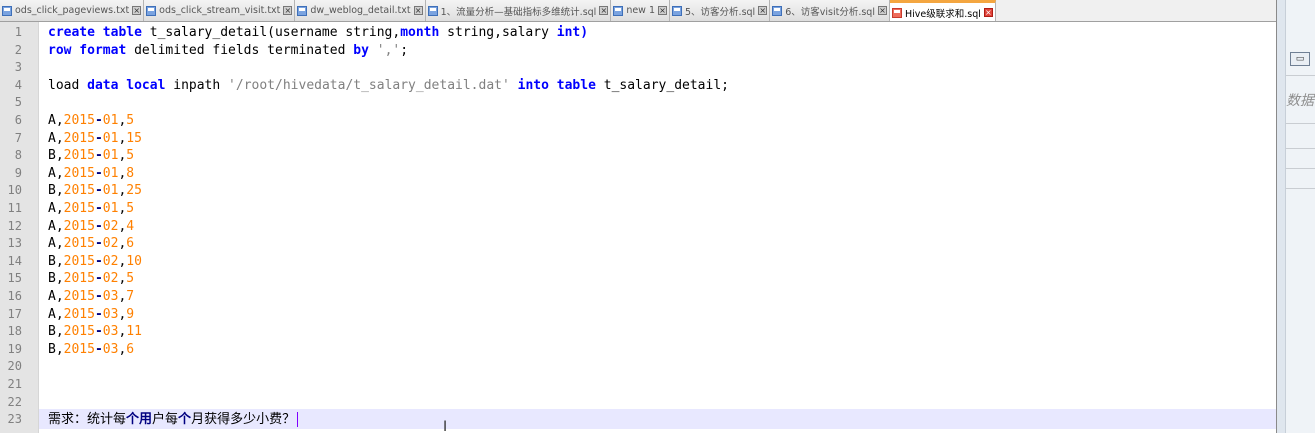 This screenshot has width=1315, height=435. What do you see at coordinates (14, 366) in the screenshot?
I see `line-number: 20` at bounding box center [14, 366].